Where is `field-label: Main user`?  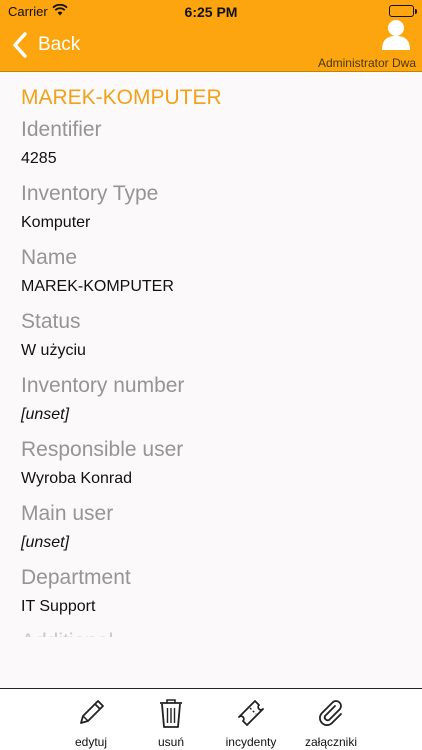 field-label: Main user is located at coordinates (67, 513).